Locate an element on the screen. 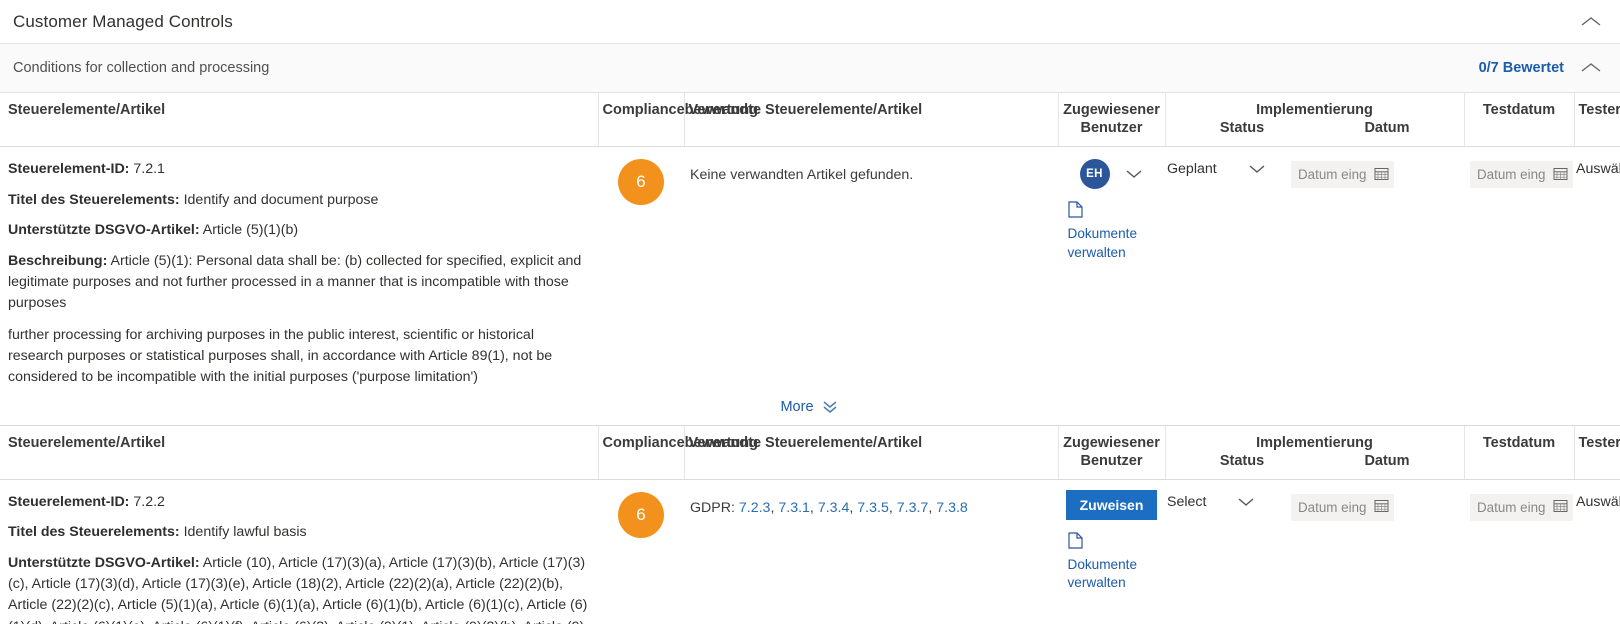 The height and width of the screenshot is (624, 1620). compliance-score-badge: 6 is located at coordinates (641, 182).